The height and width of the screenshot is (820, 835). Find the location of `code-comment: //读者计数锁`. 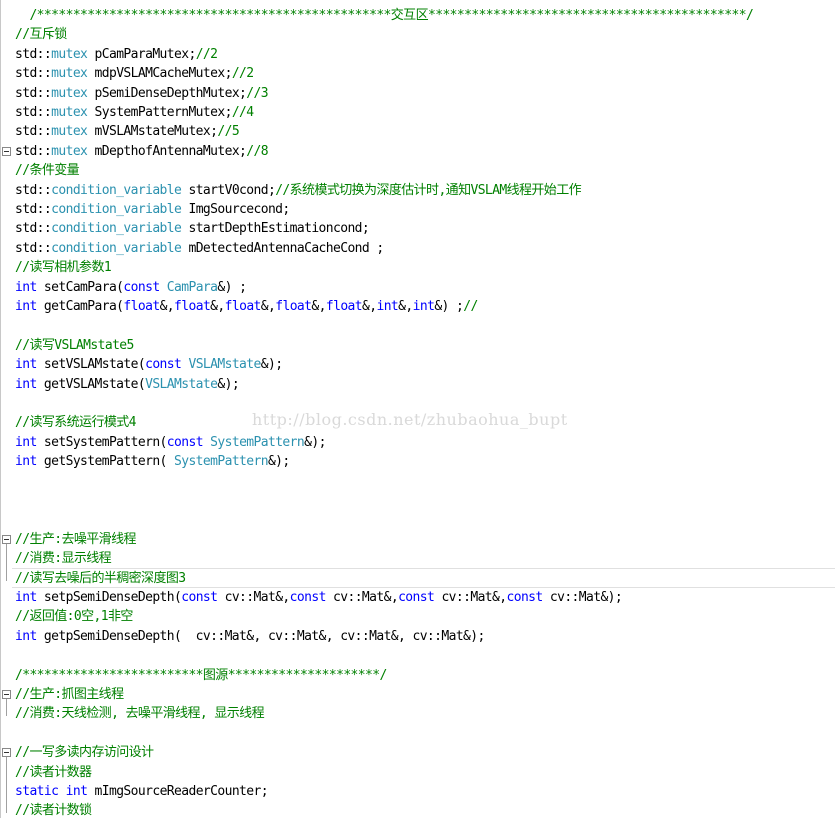

code-comment: //读者计数锁 is located at coordinates (53, 811).